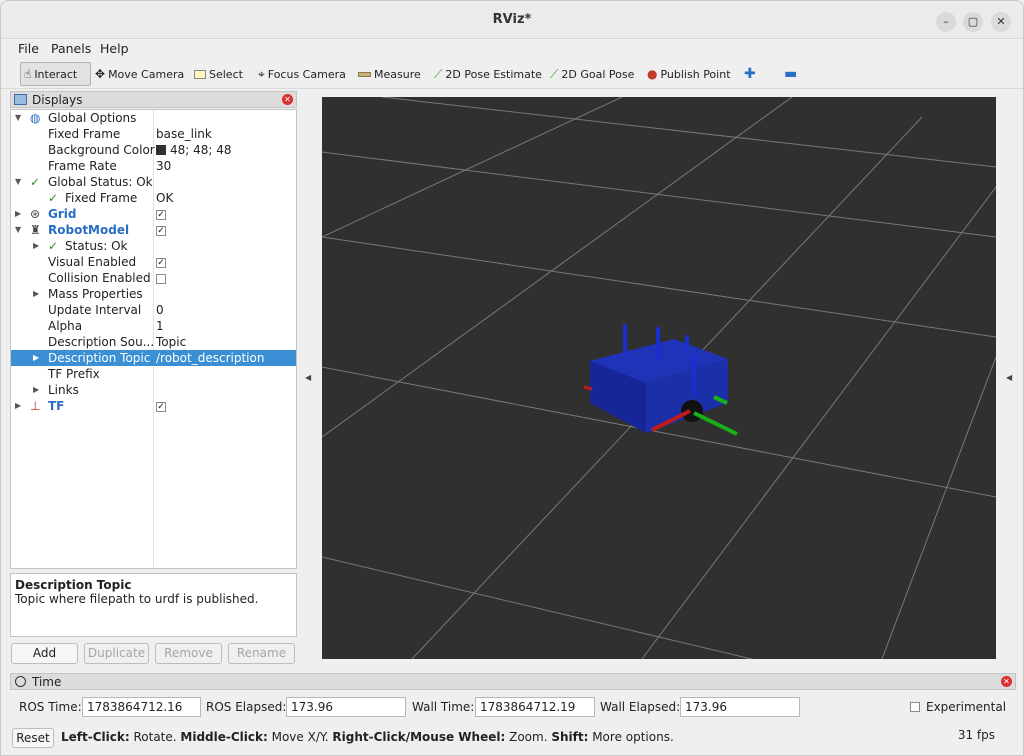 The image size is (1024, 756). I want to click on tree-row-mass-properties: ▶ Mass Properties, so click(153, 294).